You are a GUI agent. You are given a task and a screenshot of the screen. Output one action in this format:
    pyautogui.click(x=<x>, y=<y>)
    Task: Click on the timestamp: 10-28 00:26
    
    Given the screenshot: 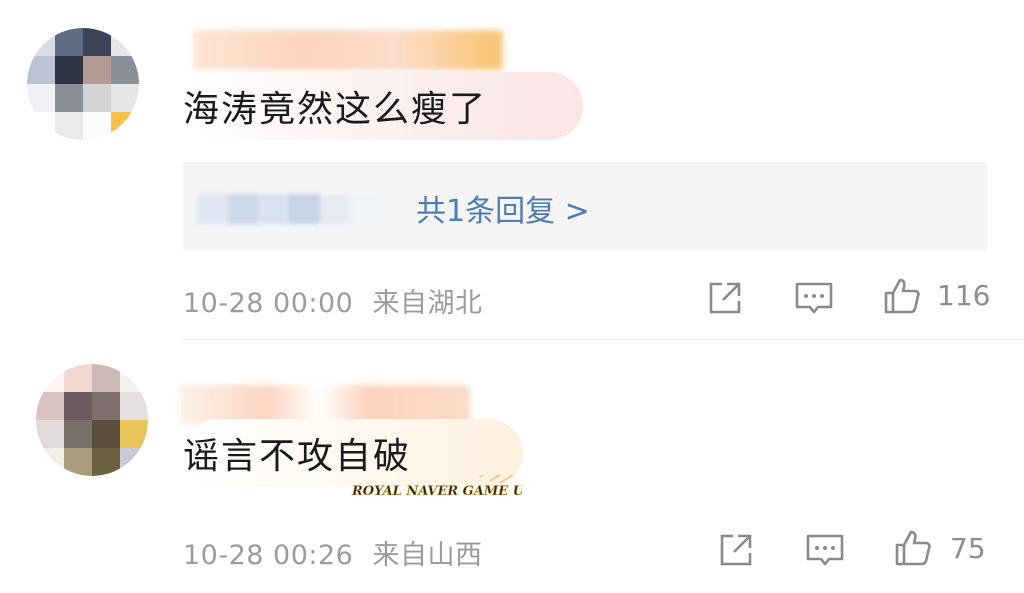 What is the action you would take?
    pyautogui.click(x=268, y=555)
    